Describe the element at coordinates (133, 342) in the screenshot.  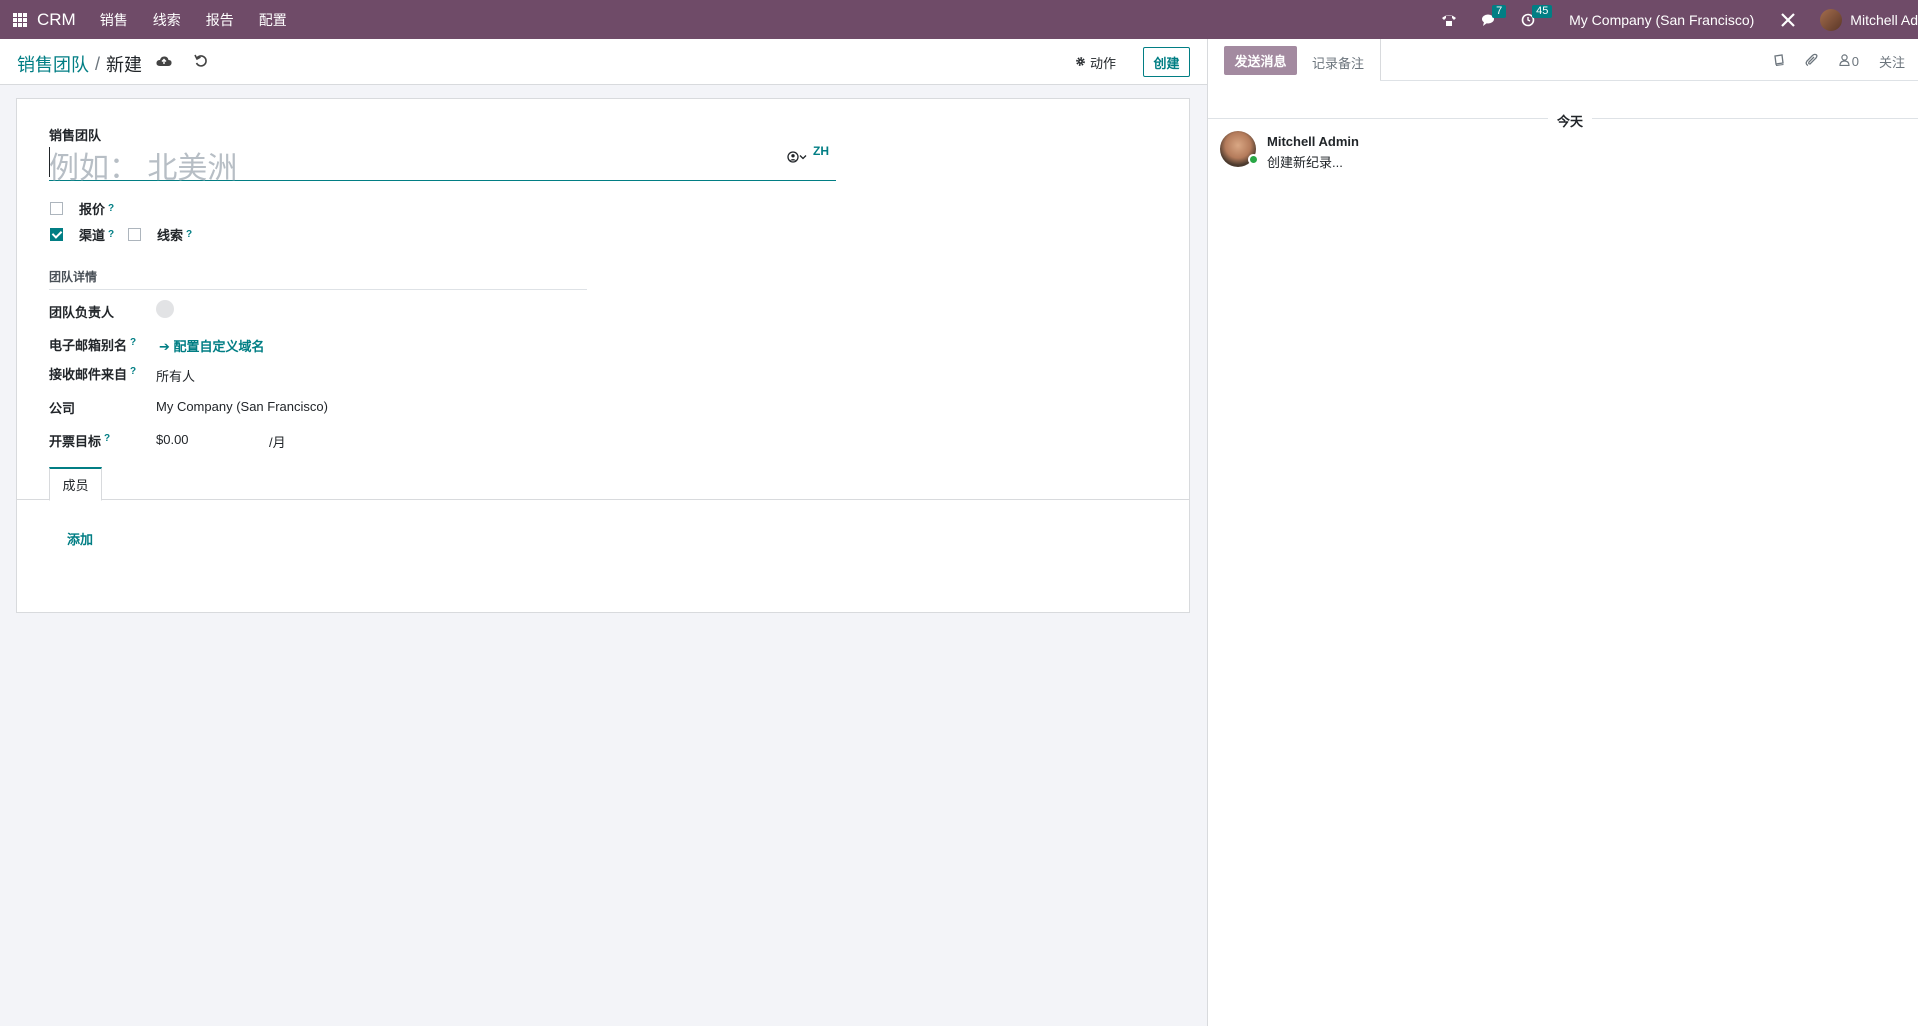
I see `email-alias-help: ?` at that location.